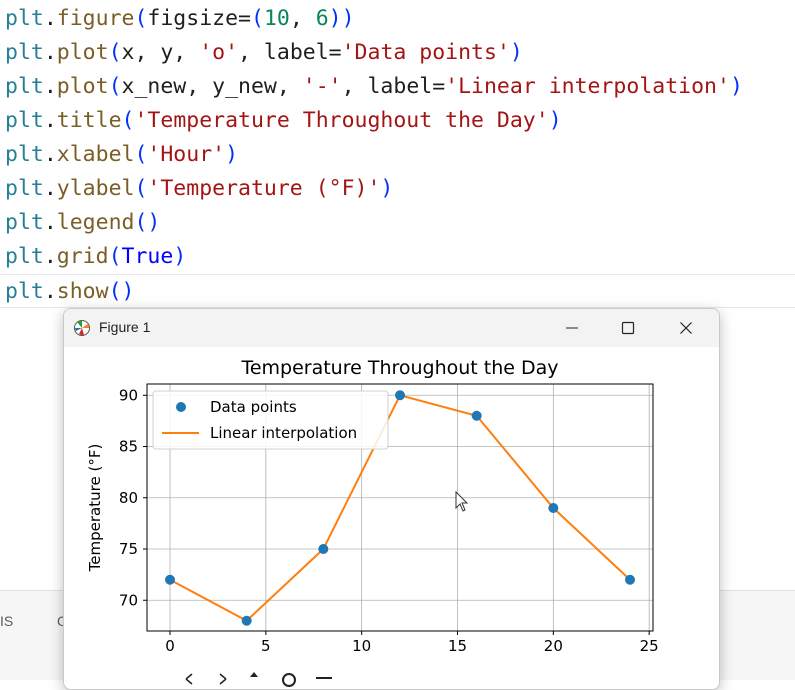  What do you see at coordinates (6, 621) in the screenshot?
I see `panel-tab-left: IS` at bounding box center [6, 621].